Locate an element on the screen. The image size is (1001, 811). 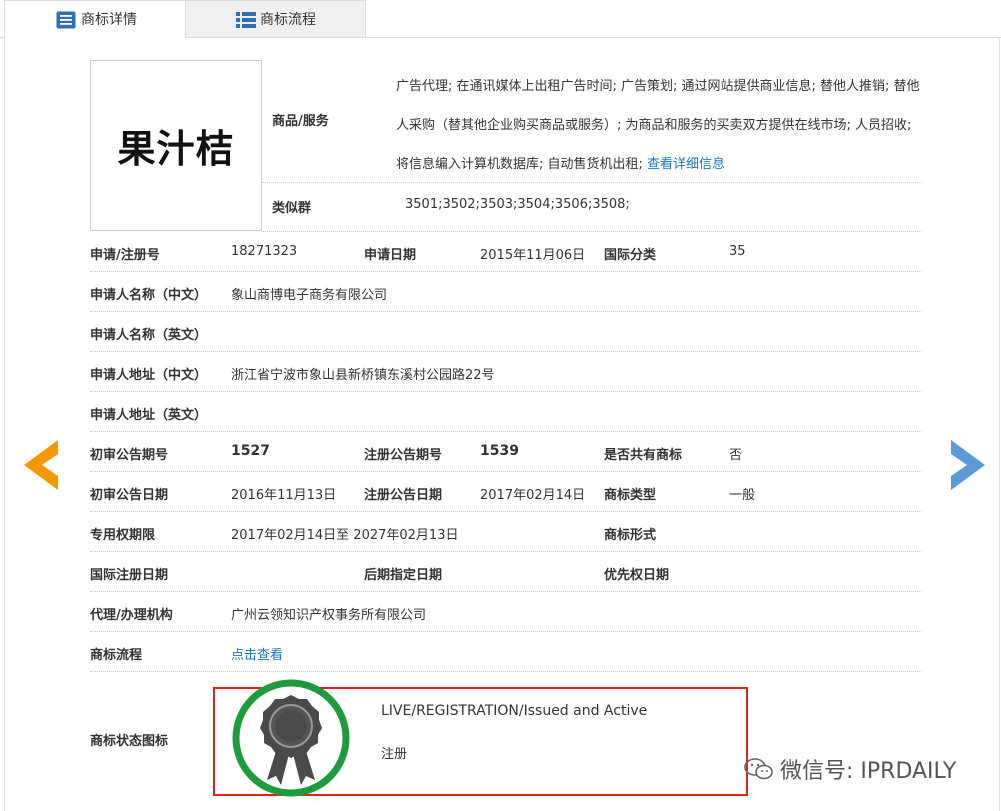
detail-icon is located at coordinates (66, 20).